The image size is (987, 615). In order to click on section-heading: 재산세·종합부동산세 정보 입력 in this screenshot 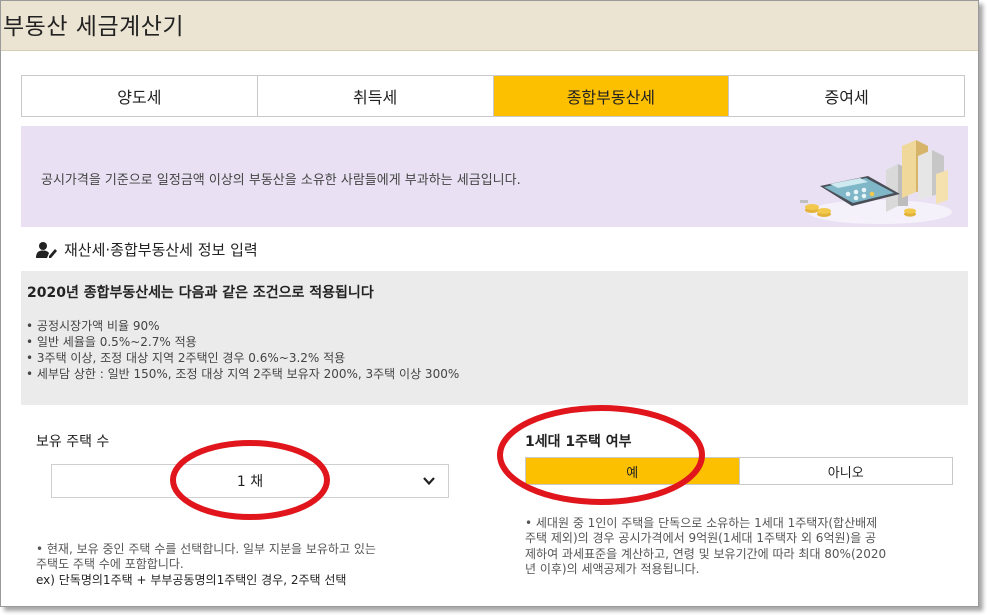, I will do `click(147, 249)`.